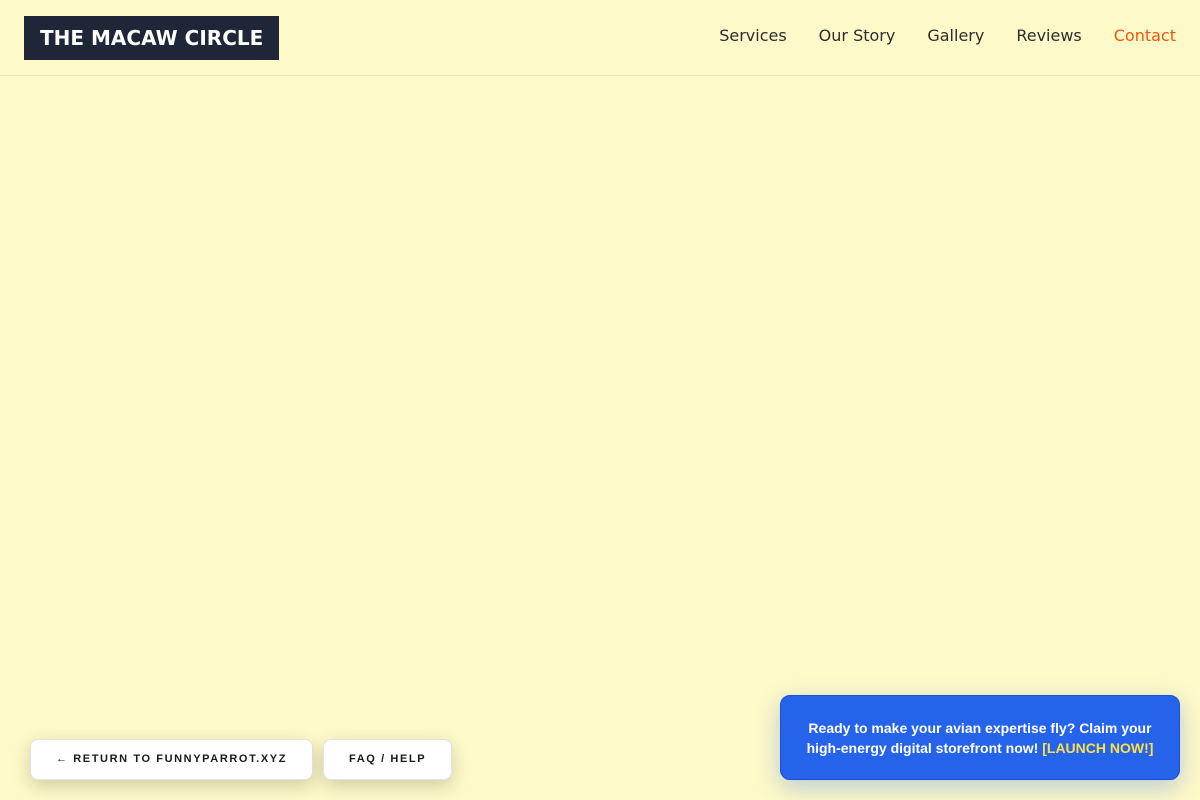  Describe the element at coordinates (1048, 36) in the screenshot. I see `nav-link-reviews: Reviews` at that location.